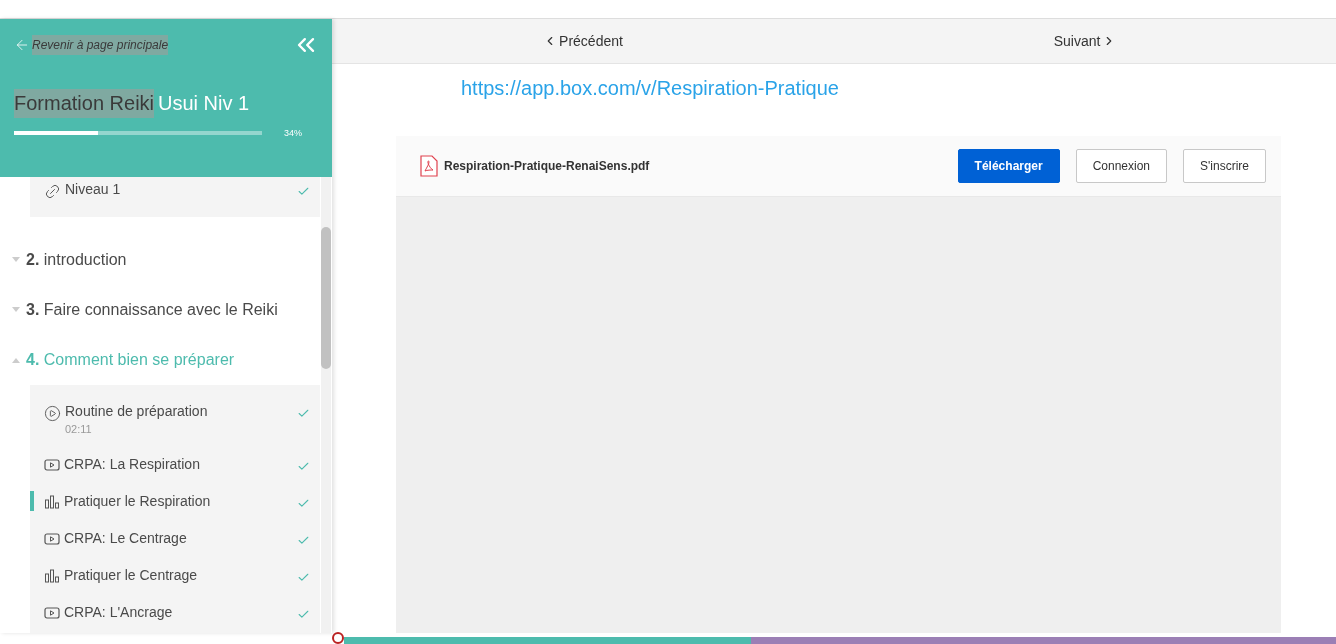 The height and width of the screenshot is (644, 1336). Describe the element at coordinates (326, 405) in the screenshot. I see `scrollbar` at that location.